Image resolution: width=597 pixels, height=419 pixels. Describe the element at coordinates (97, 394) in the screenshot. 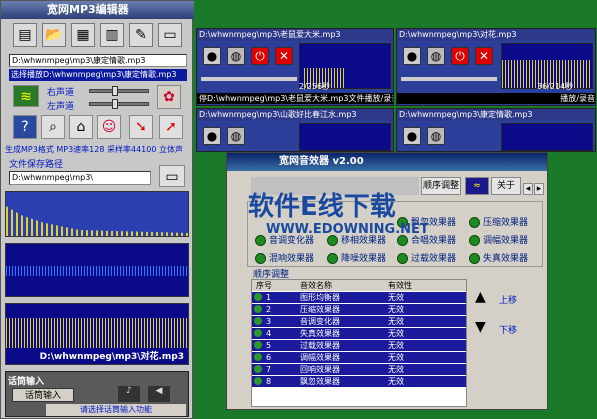

I see `mic-panel: 话筒输入 话筒输入 请选择话筒输入功能 ♪ ◀` at that location.